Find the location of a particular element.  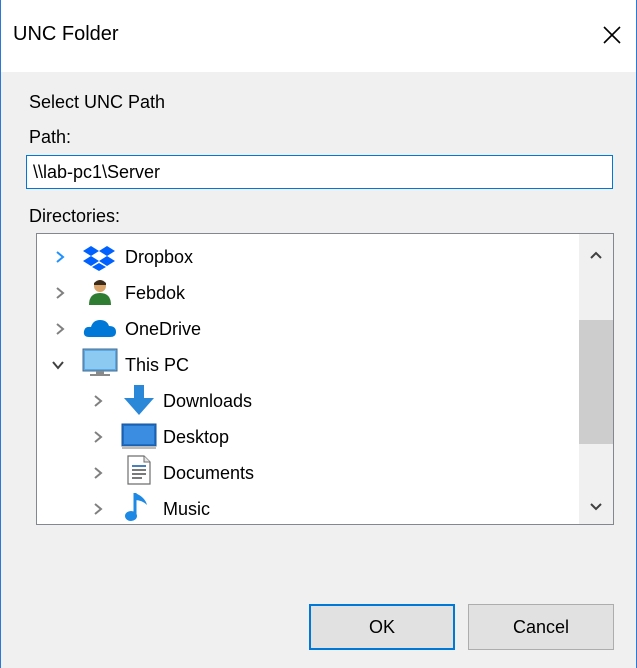

path-input is located at coordinates (319, 172).